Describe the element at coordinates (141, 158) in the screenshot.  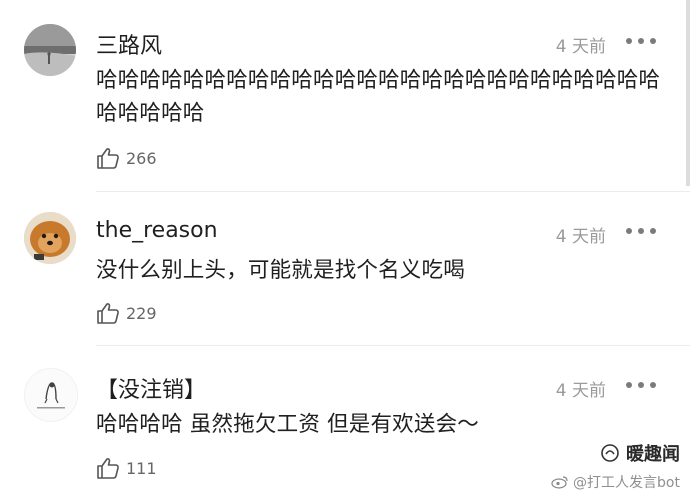
I see `like-count: 266` at that location.